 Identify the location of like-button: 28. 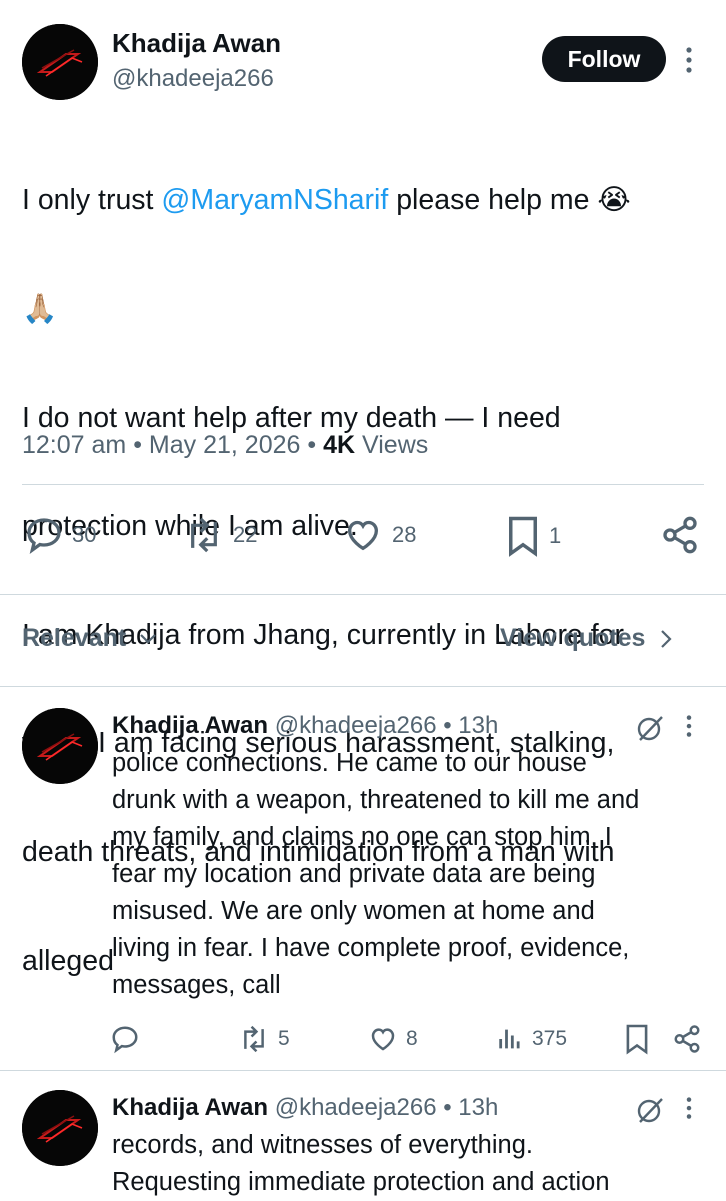
(379, 535).